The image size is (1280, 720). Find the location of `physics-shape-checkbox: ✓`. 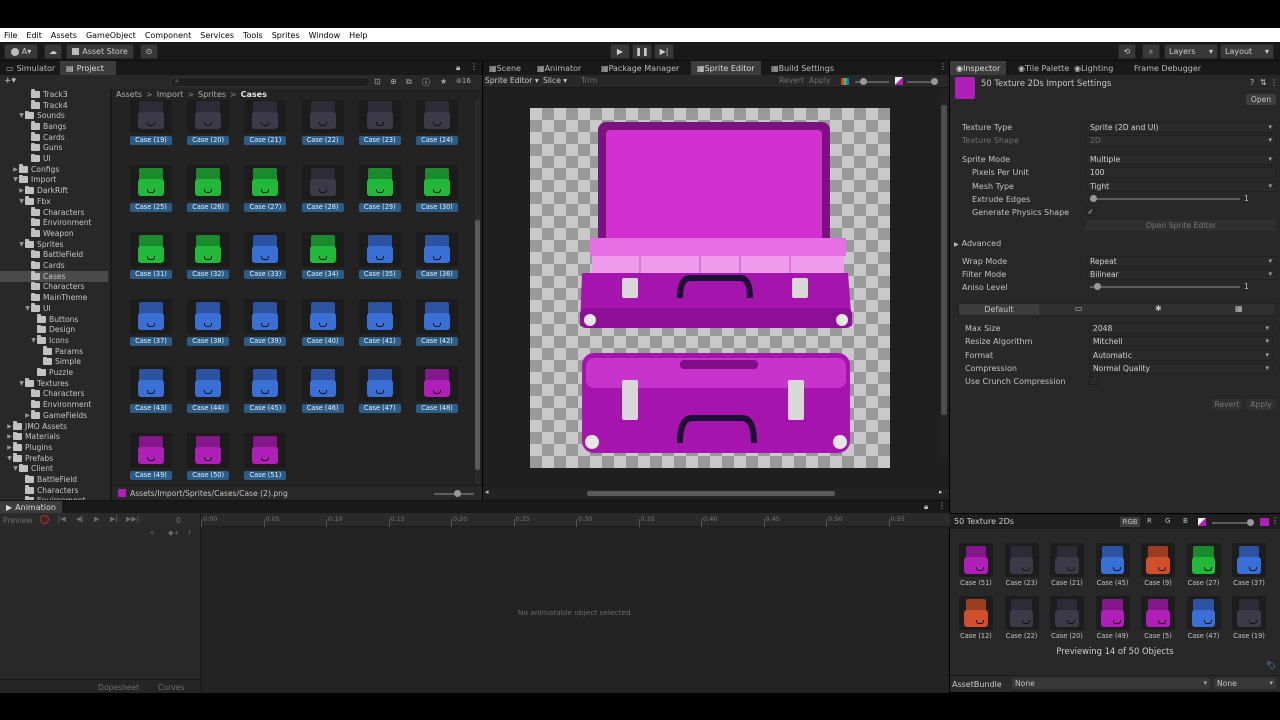

physics-shape-checkbox: ✓ is located at coordinates (1090, 211).